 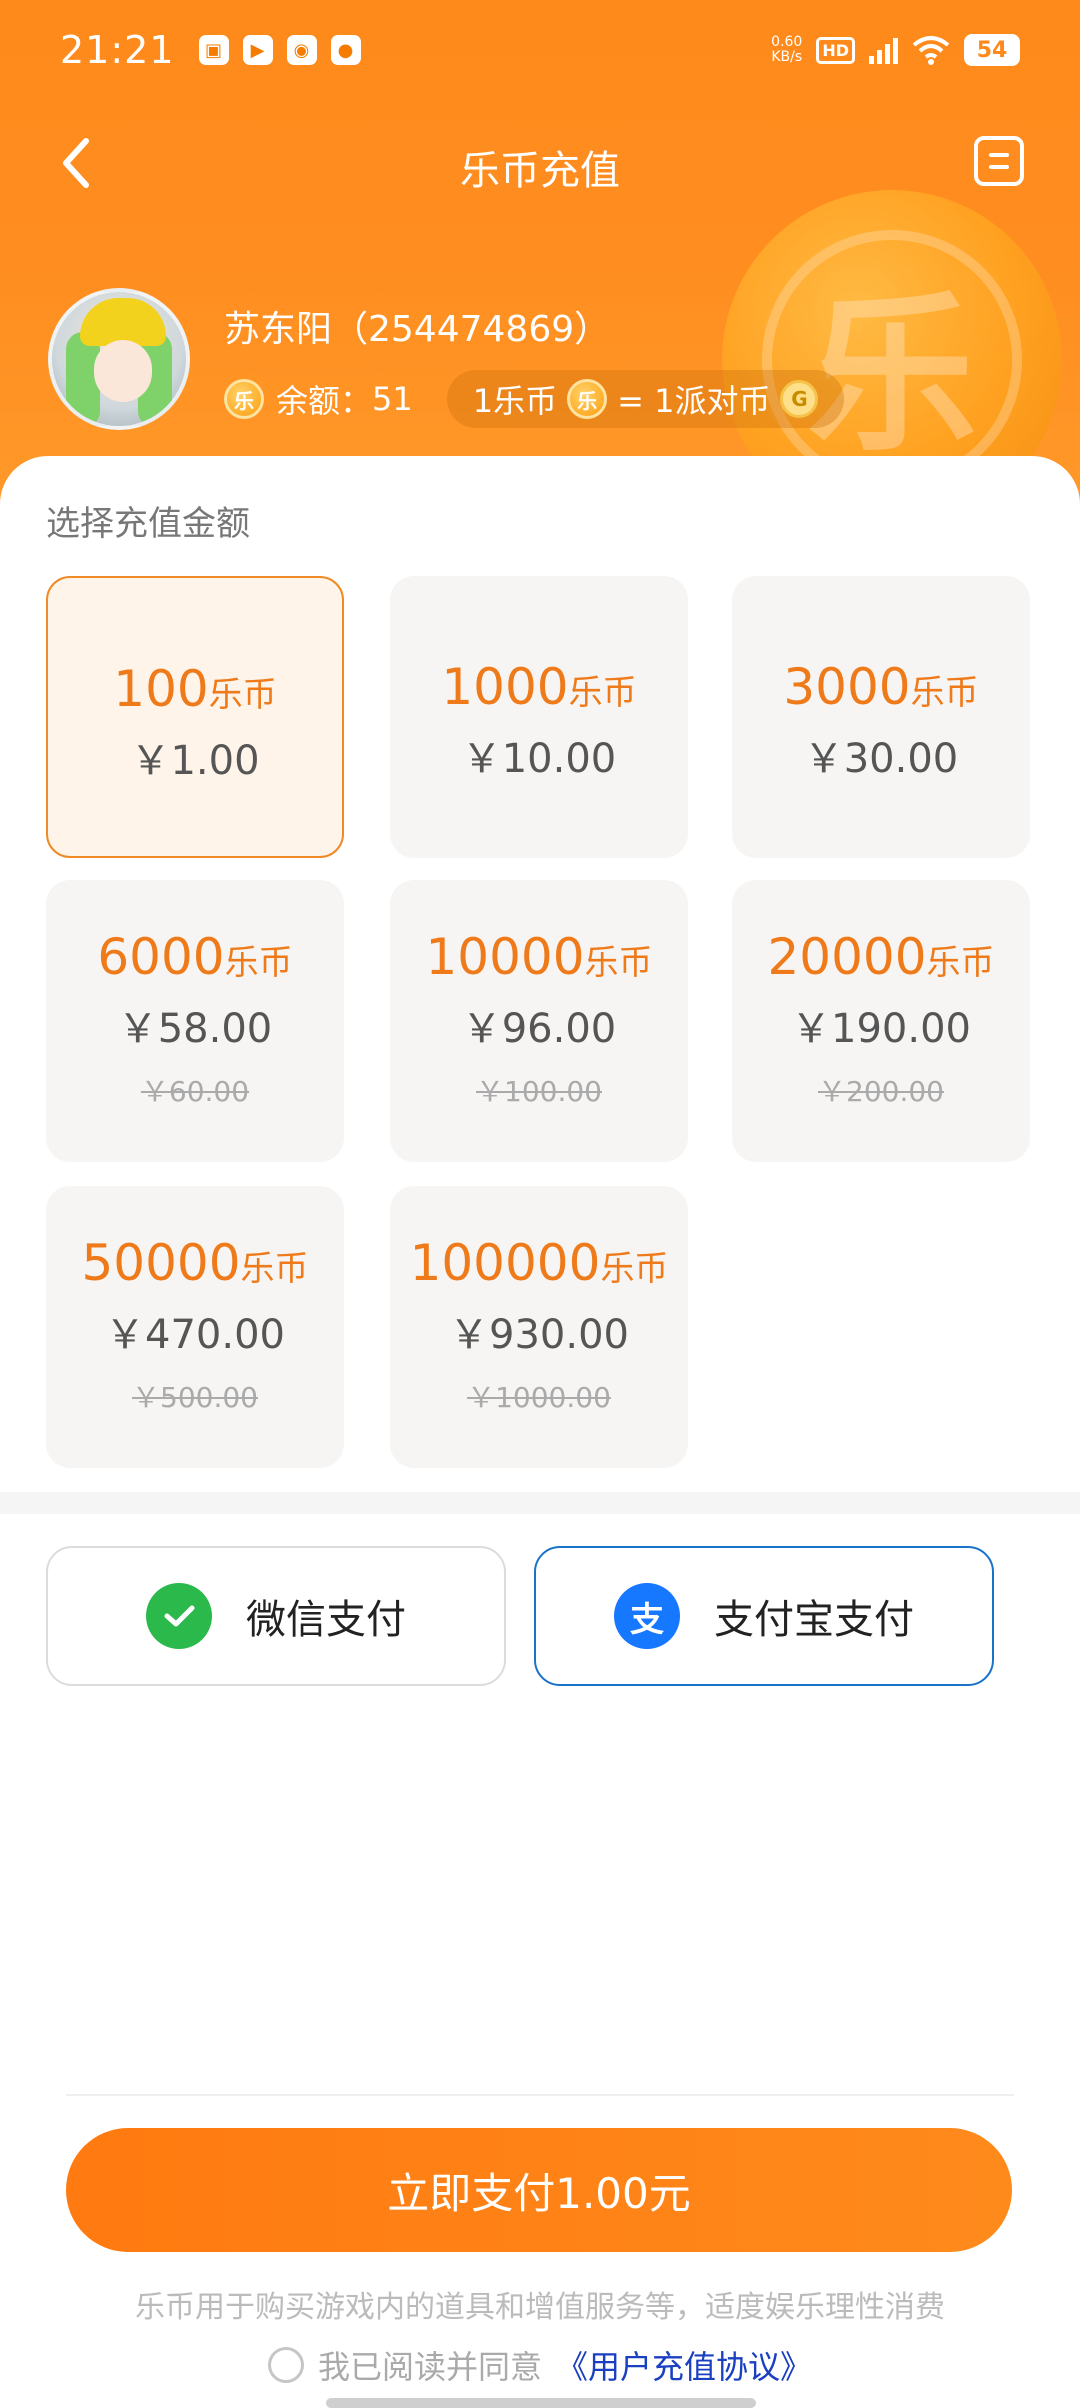 What do you see at coordinates (814, 1620) in the screenshot?
I see `alipay-label: 支付宝支付` at bounding box center [814, 1620].